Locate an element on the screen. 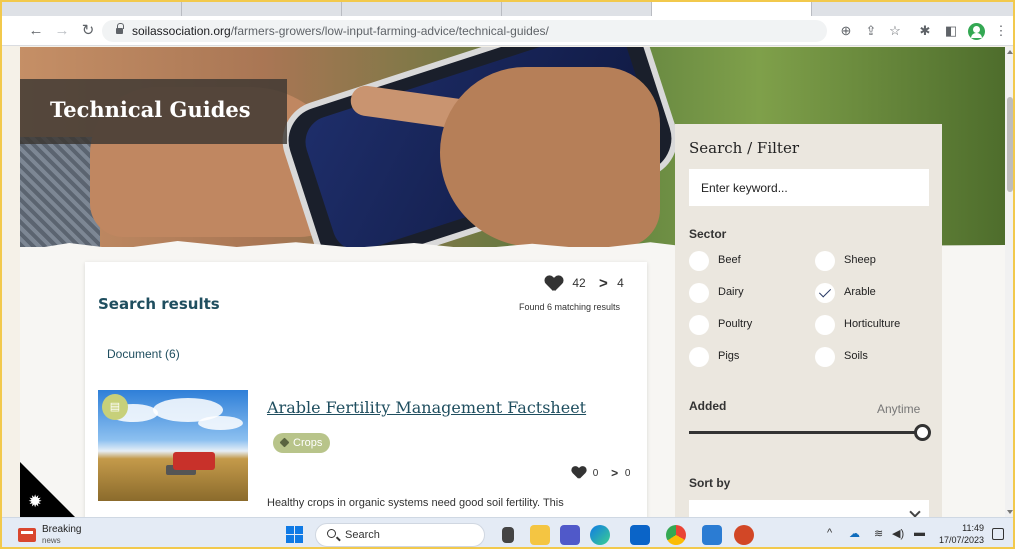 The width and height of the screenshot is (1015, 549). taskbar-search-label: Search is located at coordinates (362, 535).